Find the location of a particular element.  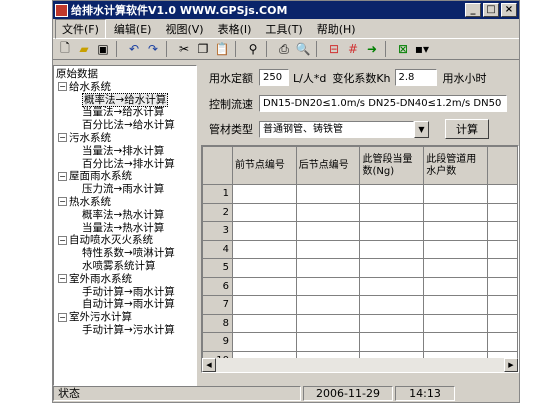

tree-group: − 自动喷水灭火系统 is located at coordinates (126, 240).